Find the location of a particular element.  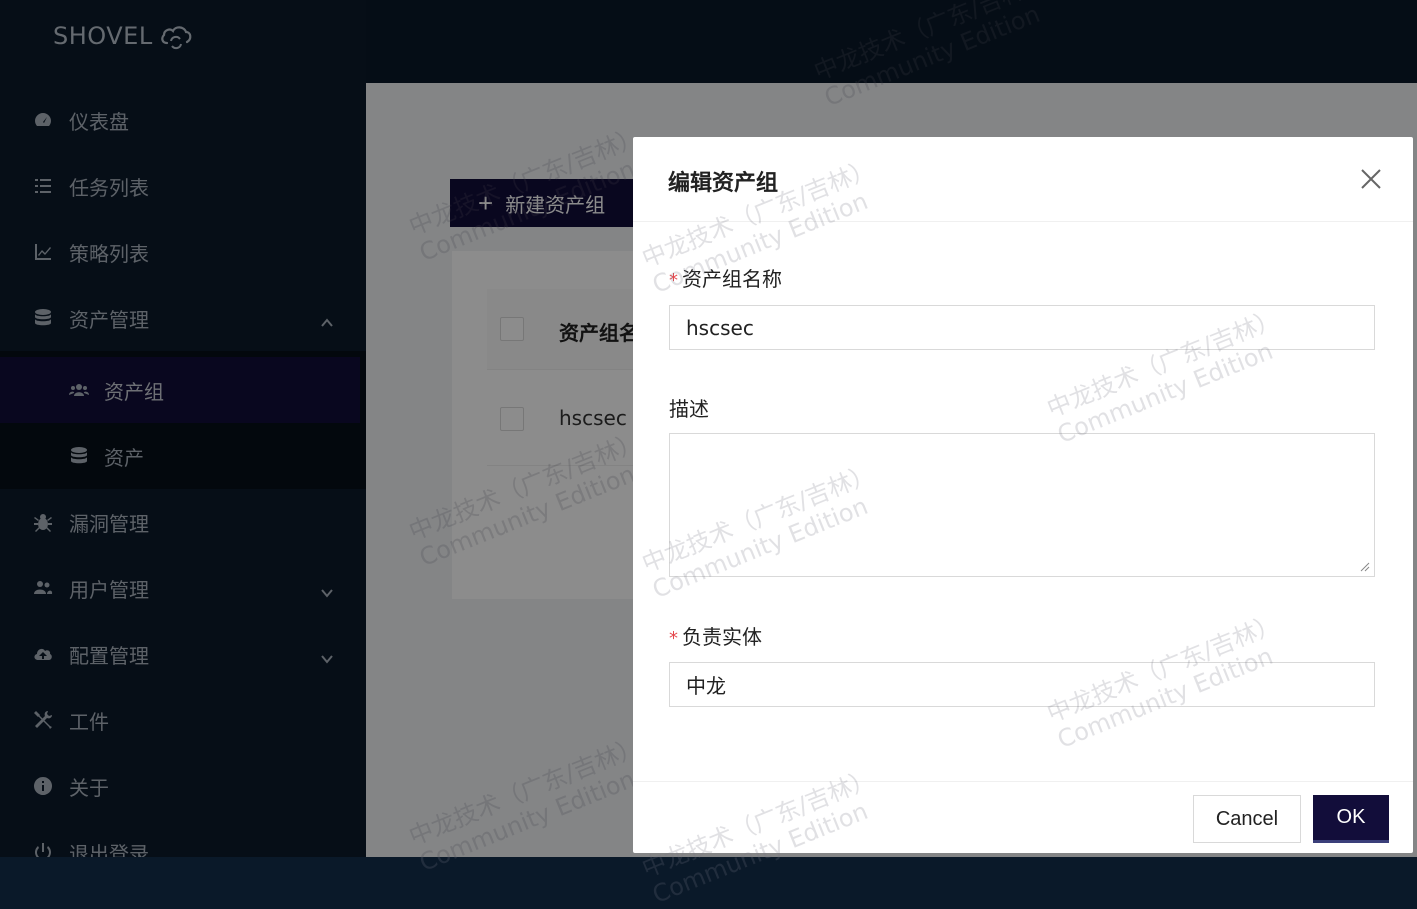

cancel-button: Cancel is located at coordinates (1247, 819).